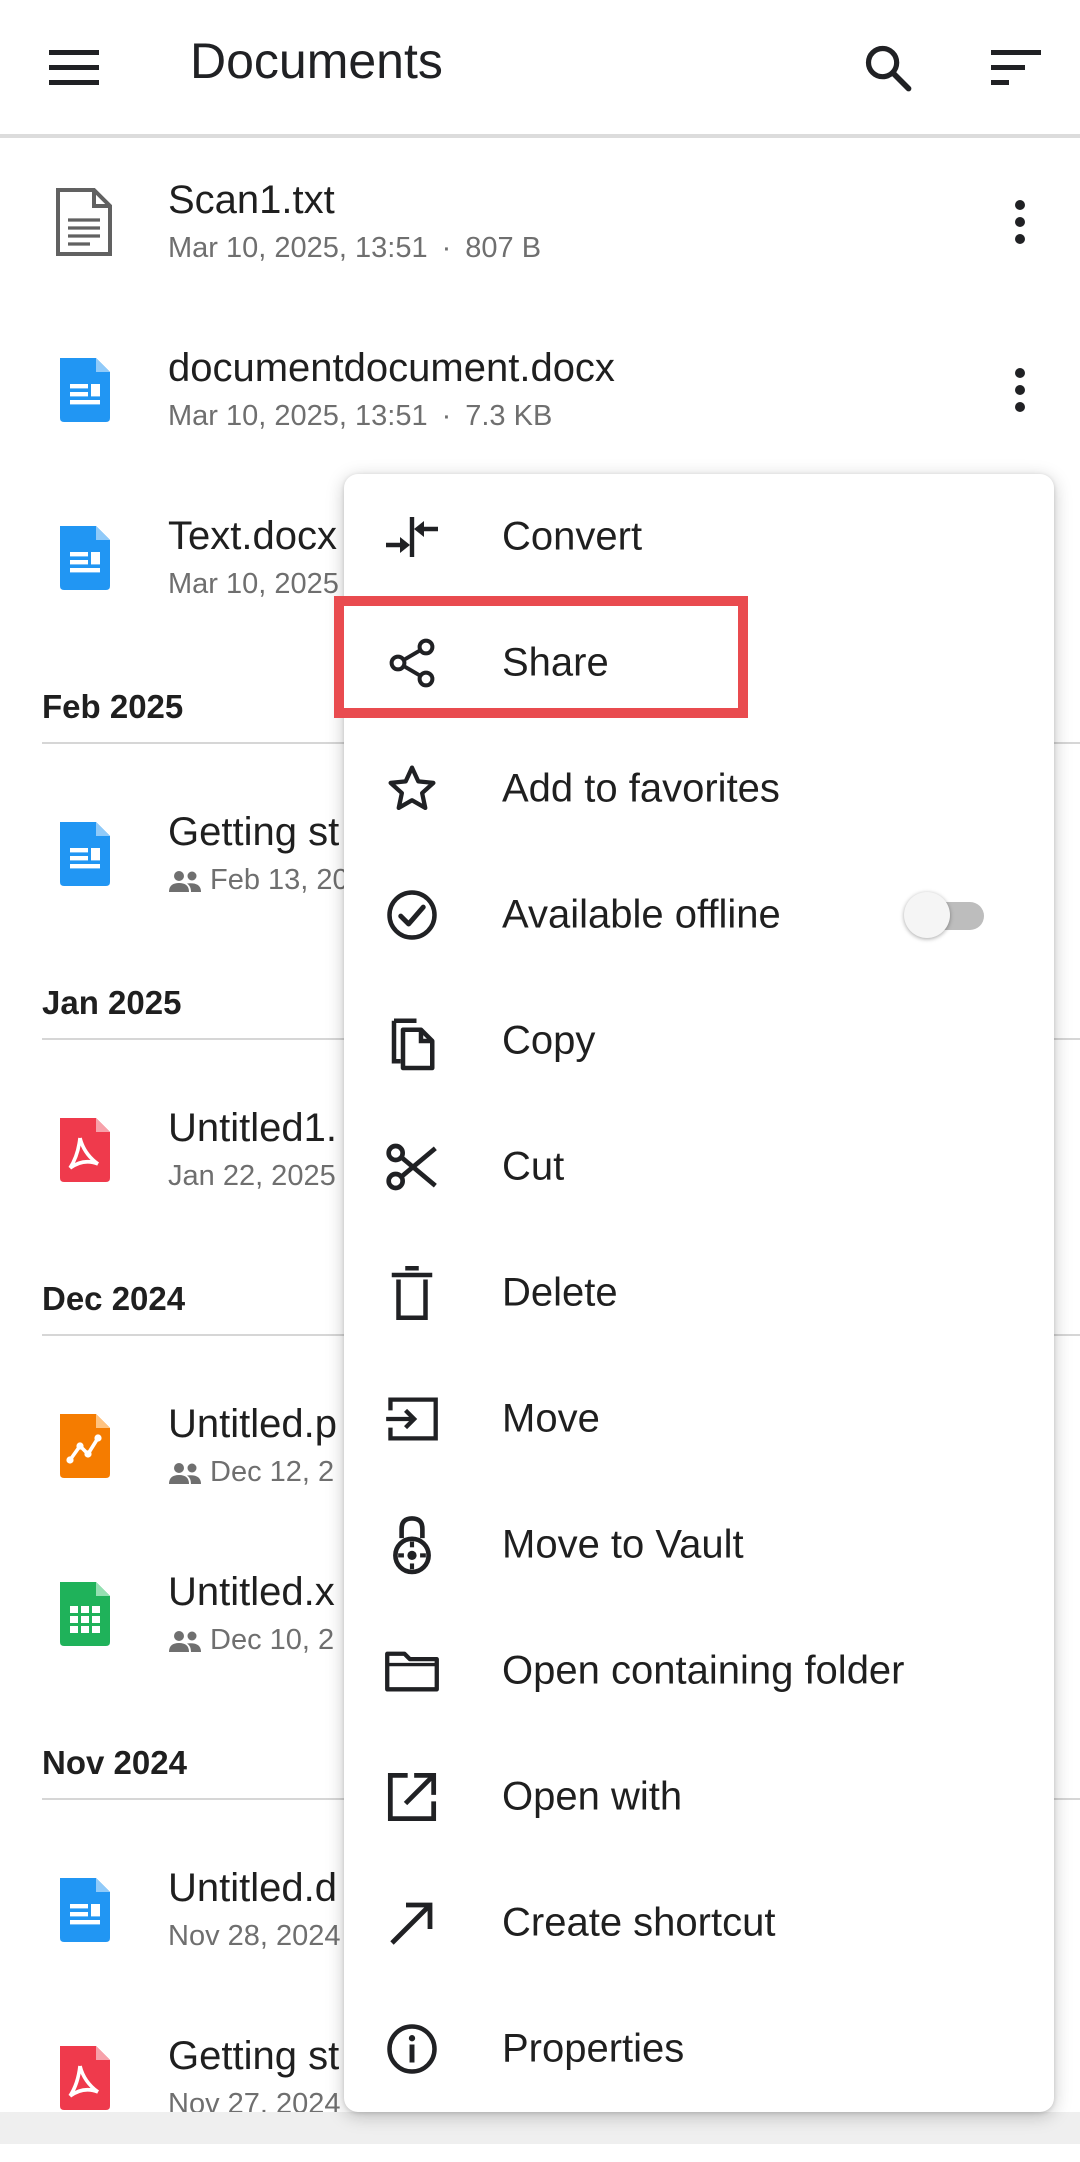  Describe the element at coordinates (639, 1922) in the screenshot. I see `menu-item-label: Create shortcut` at that location.